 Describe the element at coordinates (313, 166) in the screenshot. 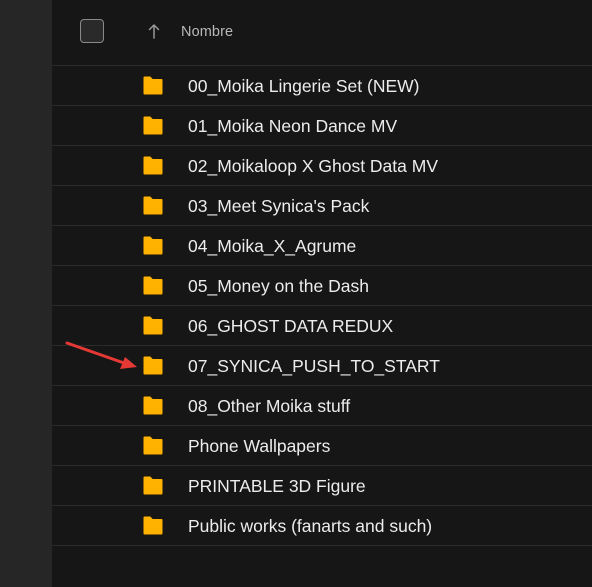

I see `folder-name: 02_Moikaloop X Ghost Data MV` at that location.